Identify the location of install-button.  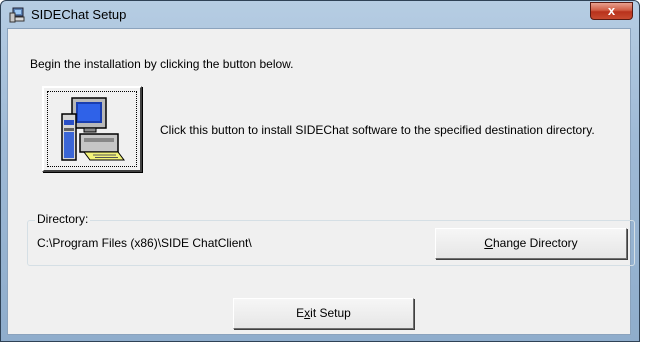
(92, 129).